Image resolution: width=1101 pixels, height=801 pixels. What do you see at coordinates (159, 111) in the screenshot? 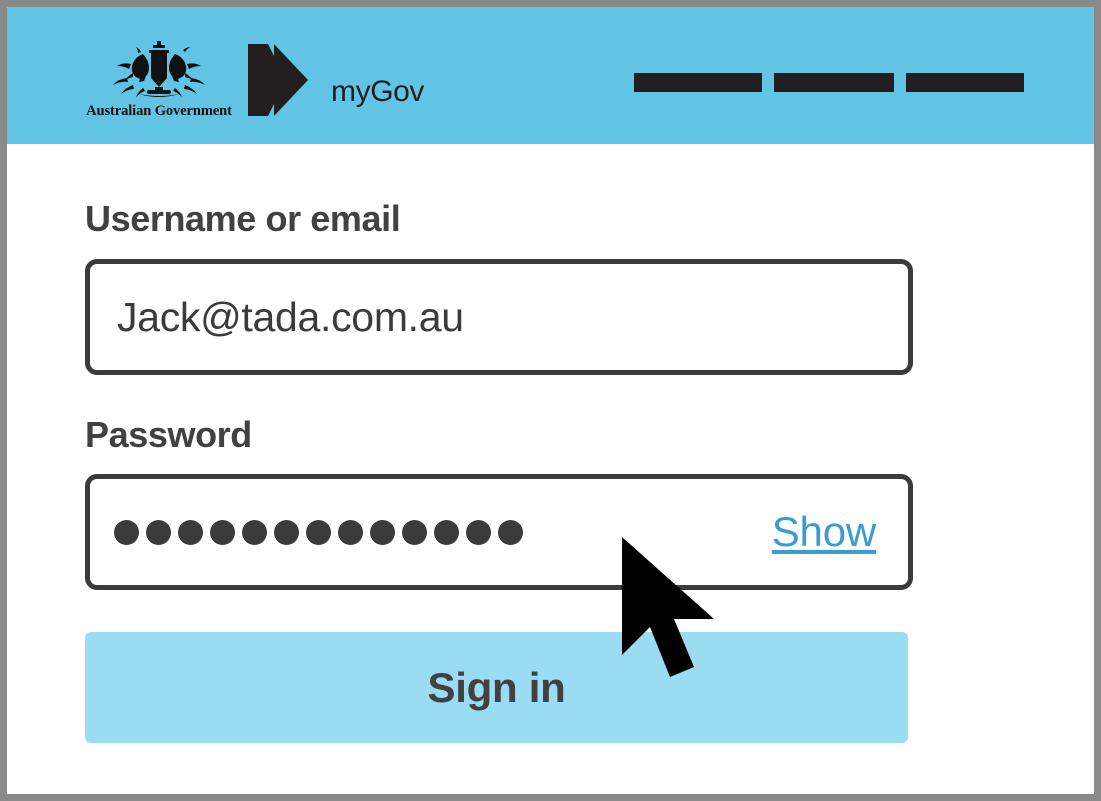
I see `crest-label: Australian Government` at bounding box center [159, 111].